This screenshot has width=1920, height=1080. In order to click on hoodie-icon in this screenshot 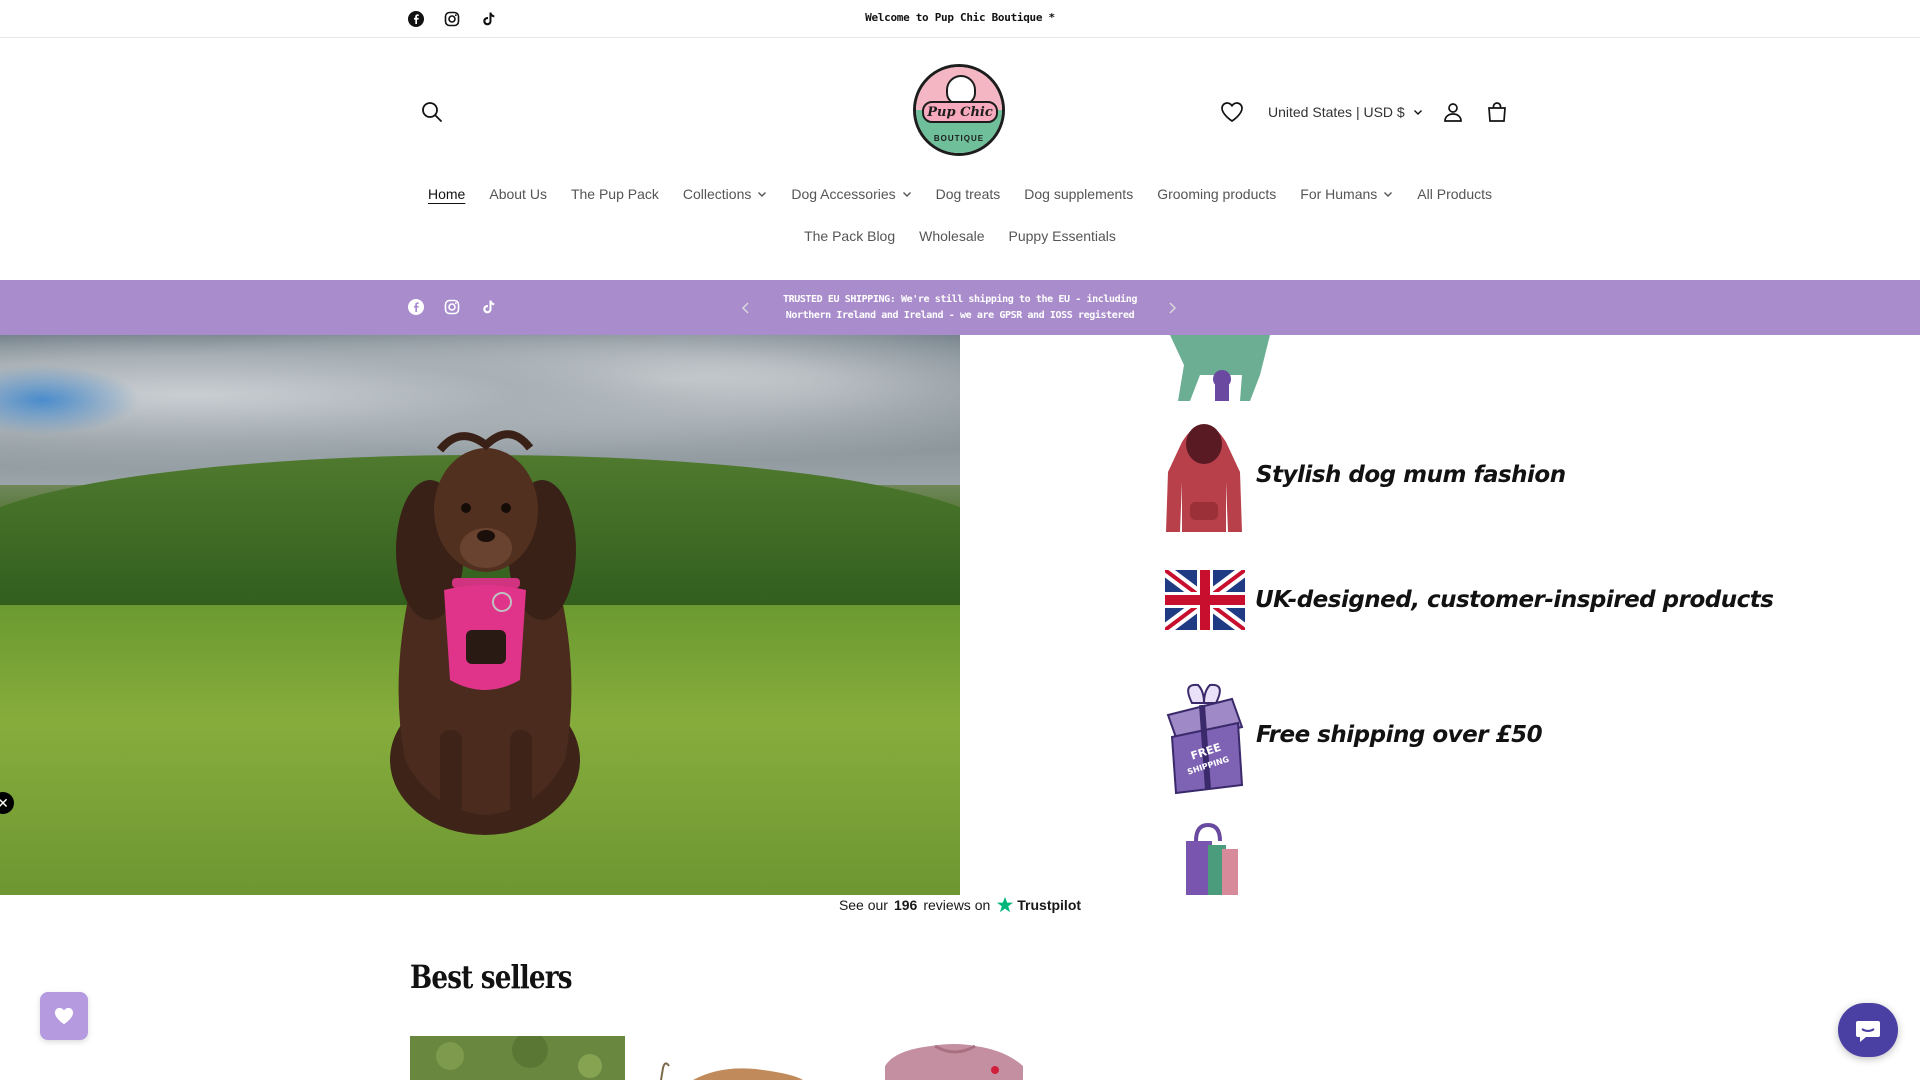, I will do `click(1204, 478)`.